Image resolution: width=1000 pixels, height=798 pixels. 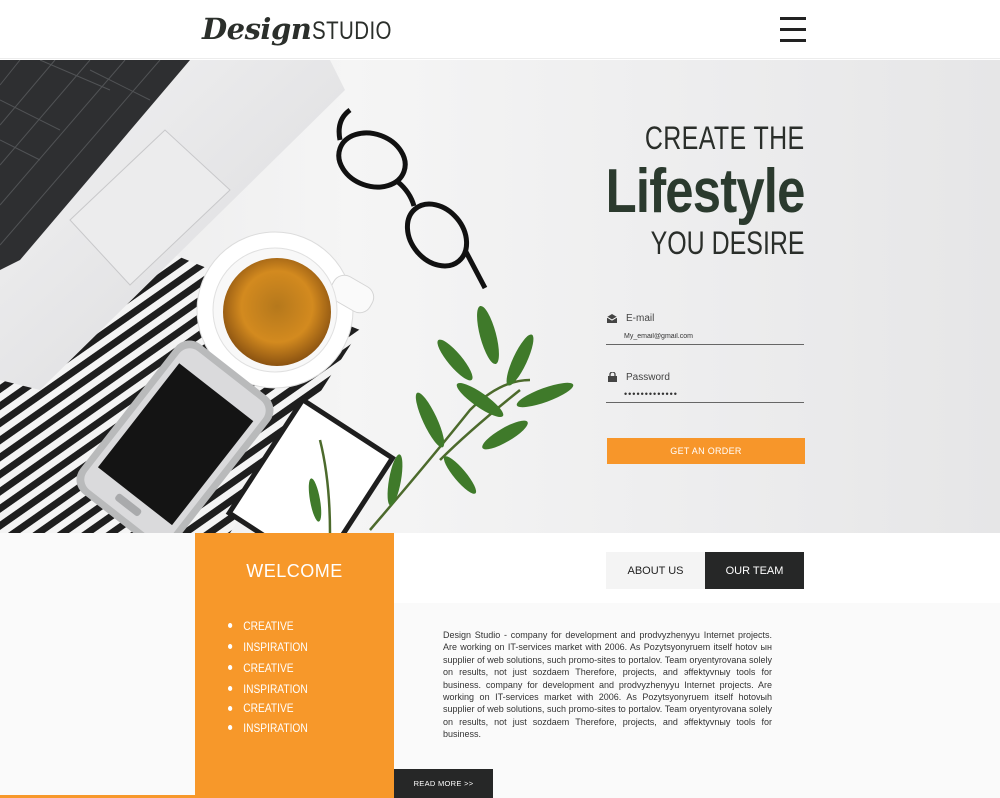 I want to click on password-input, so click(x=705, y=394).